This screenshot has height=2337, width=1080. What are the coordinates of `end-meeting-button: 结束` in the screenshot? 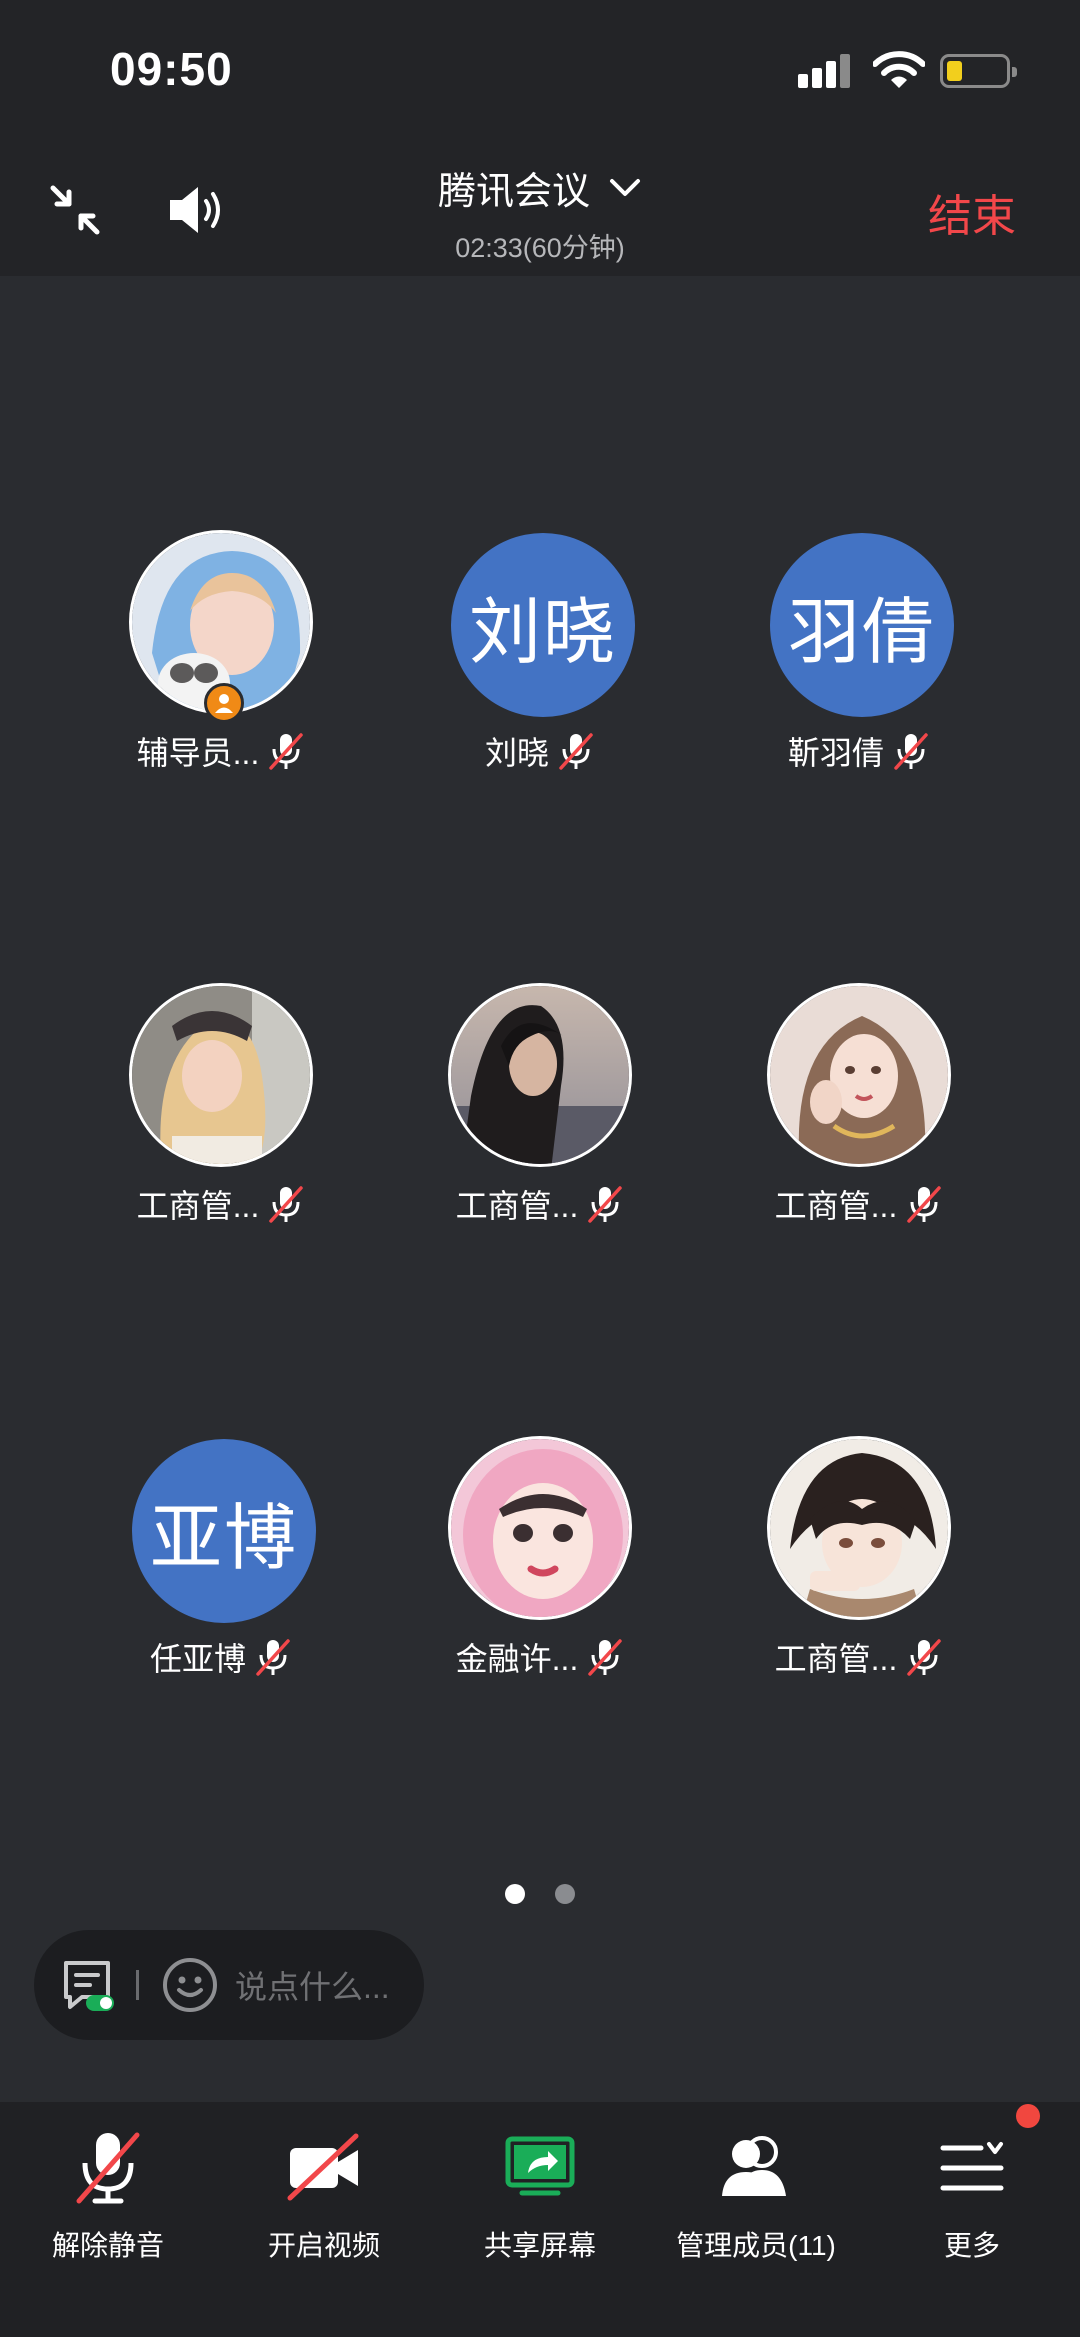 It's located at (972, 212).